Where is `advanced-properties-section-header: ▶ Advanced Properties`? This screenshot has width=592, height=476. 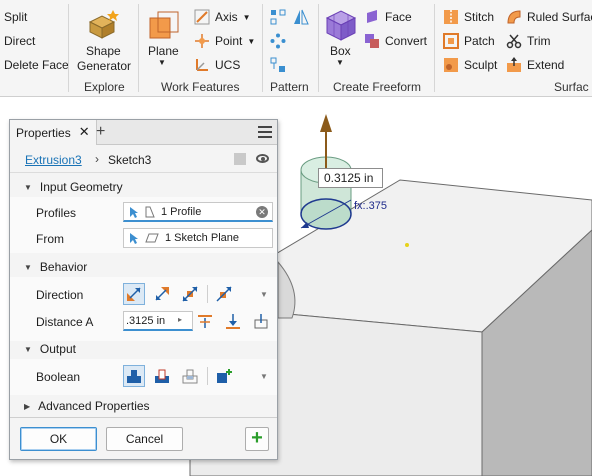 advanced-properties-section-header: ▶ Advanced Properties is located at coordinates (143, 406).